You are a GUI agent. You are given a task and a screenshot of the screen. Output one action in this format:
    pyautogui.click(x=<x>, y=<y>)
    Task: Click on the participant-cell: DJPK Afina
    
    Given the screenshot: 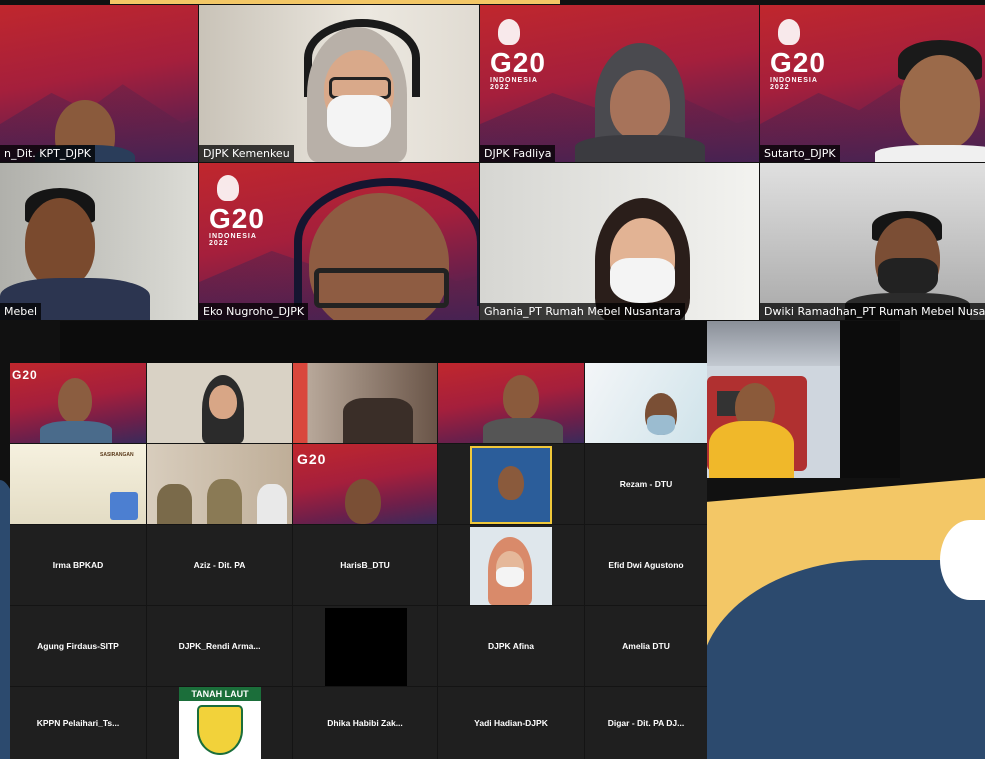 What is the action you would take?
    pyautogui.click(x=511, y=646)
    